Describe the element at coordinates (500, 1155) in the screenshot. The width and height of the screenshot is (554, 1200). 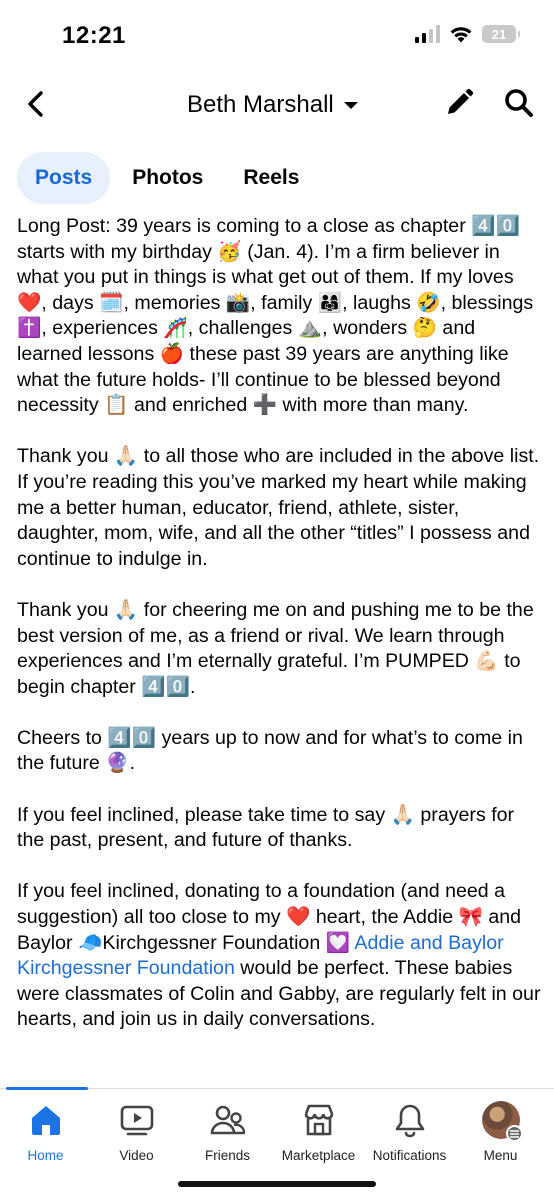
I see `nav-menu-label: Menu` at that location.